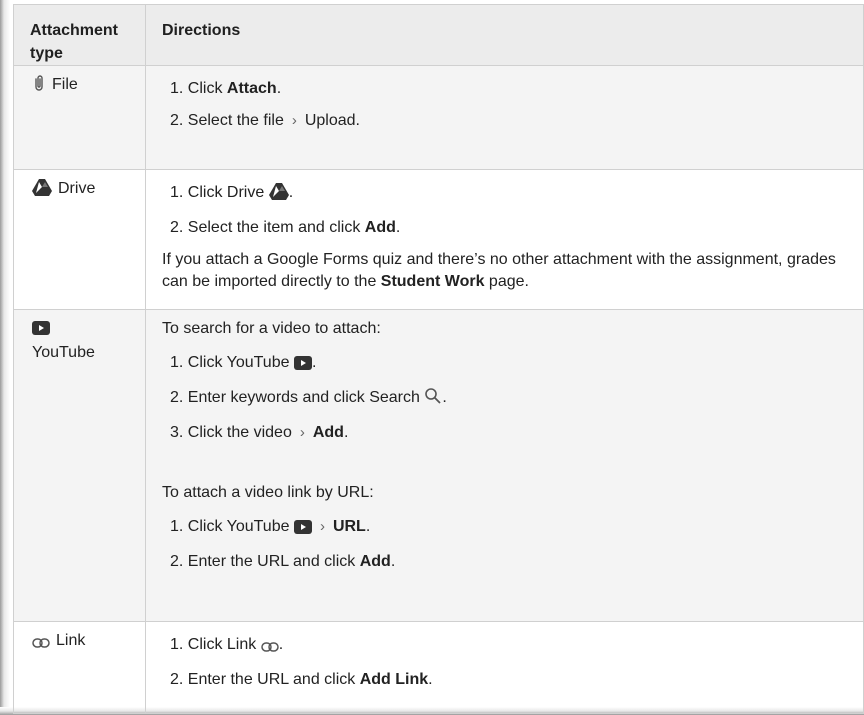  Describe the element at coordinates (77, 188) in the screenshot. I see `type-label-drive: Drive` at that location.